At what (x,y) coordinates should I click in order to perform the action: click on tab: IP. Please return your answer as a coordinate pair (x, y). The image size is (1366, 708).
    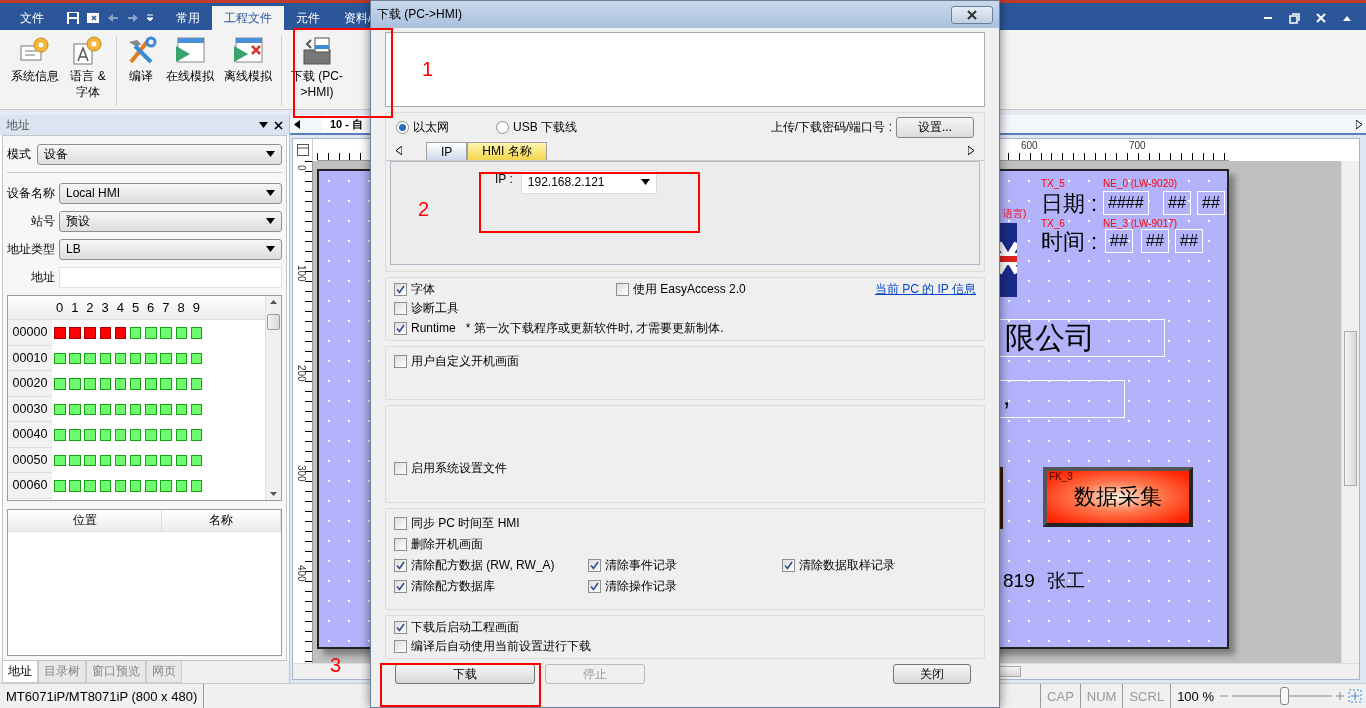
    Looking at the image, I should click on (447, 151).